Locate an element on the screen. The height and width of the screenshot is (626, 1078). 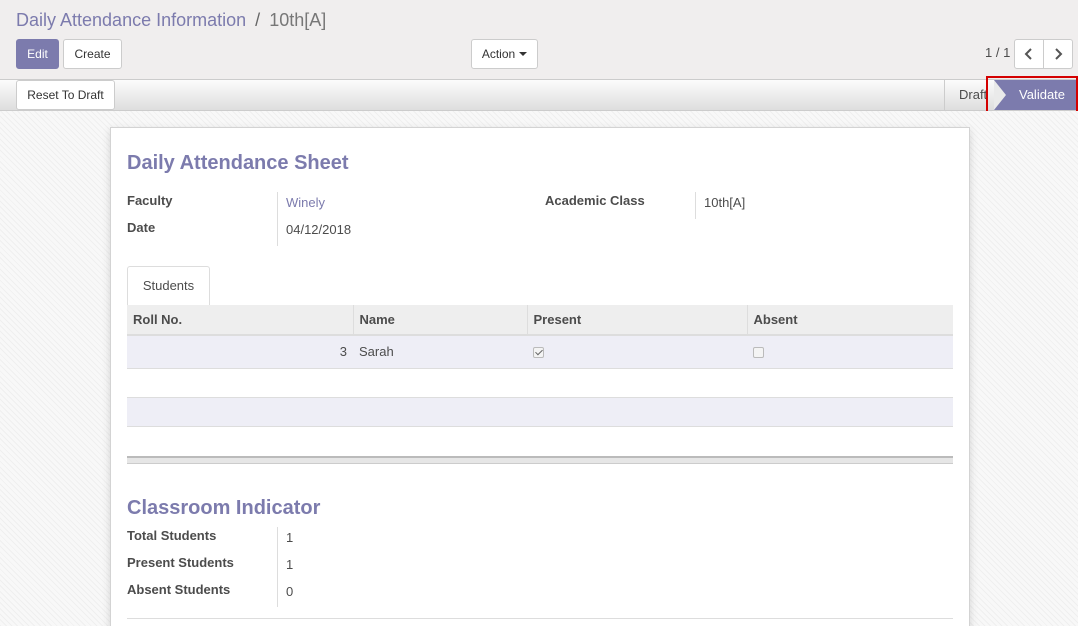
tab-students: Students is located at coordinates (168, 286).